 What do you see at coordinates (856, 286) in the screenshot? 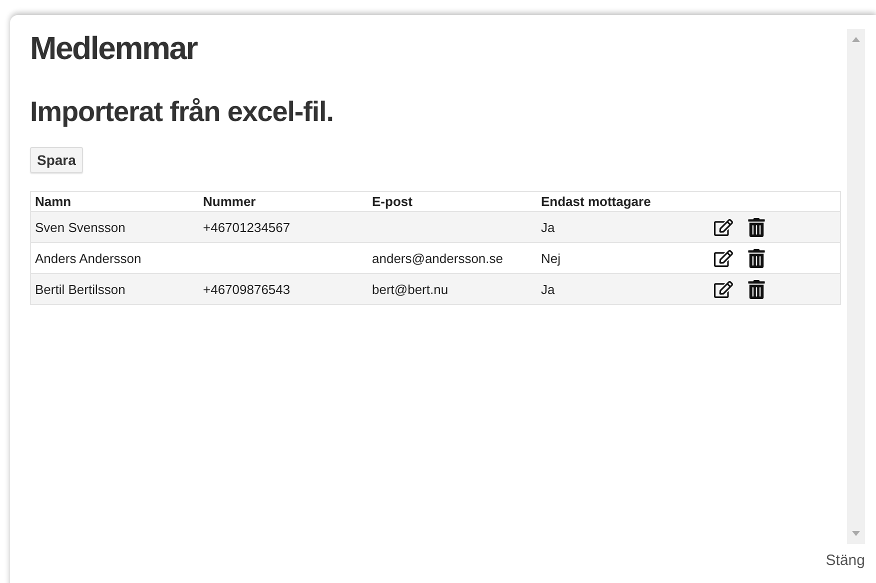
I see `scrollbar` at bounding box center [856, 286].